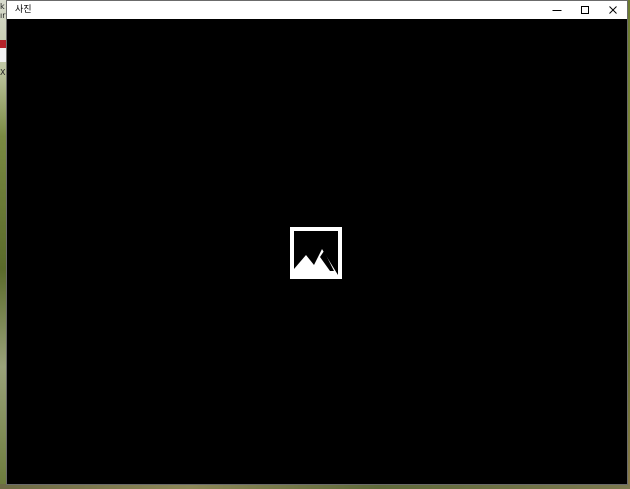  I want to click on image-placeholder-icon, so click(316, 253).